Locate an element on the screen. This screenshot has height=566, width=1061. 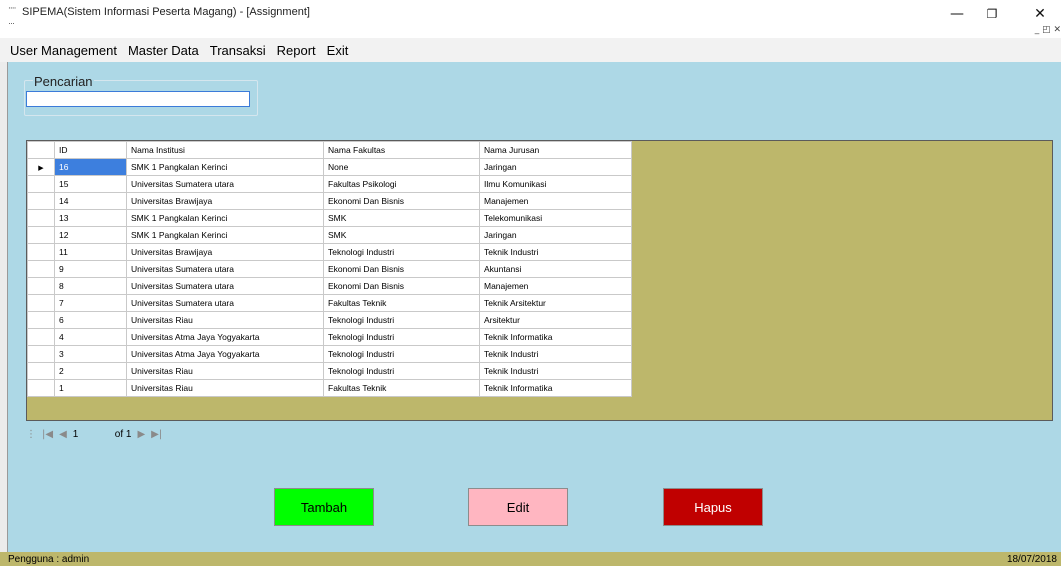
cell-nama-jurusan: Arsitektur is located at coordinates (555, 320).